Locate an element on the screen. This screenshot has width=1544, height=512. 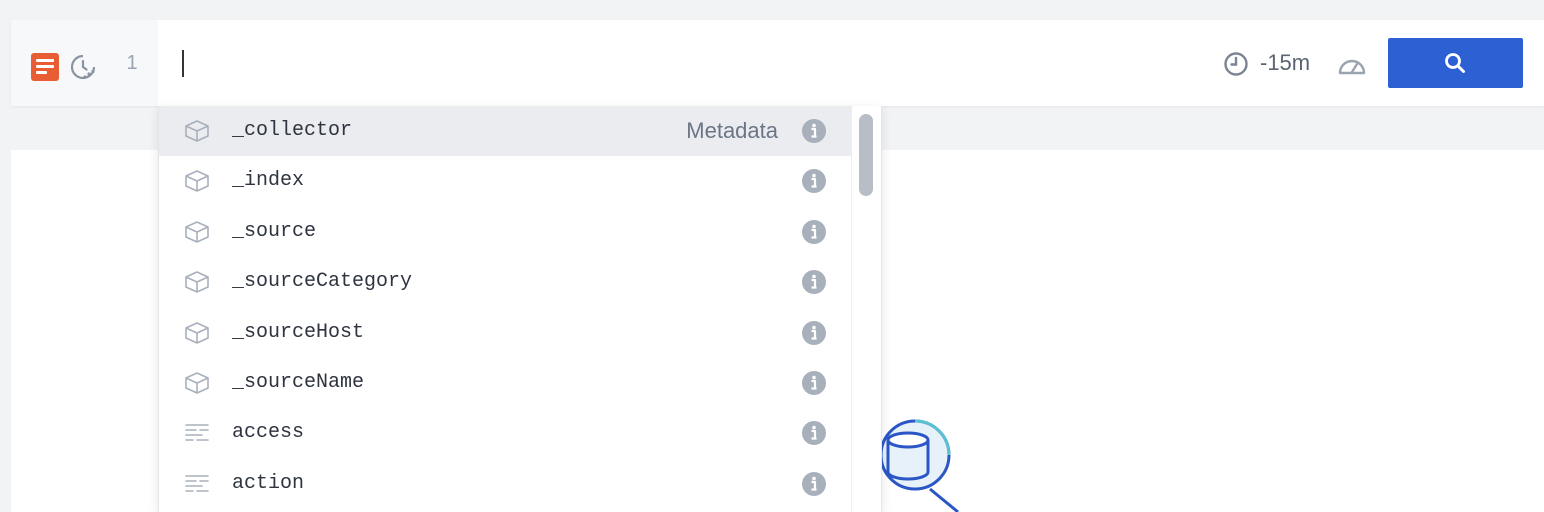
autocomplete-item-label: action is located at coordinates (268, 483).